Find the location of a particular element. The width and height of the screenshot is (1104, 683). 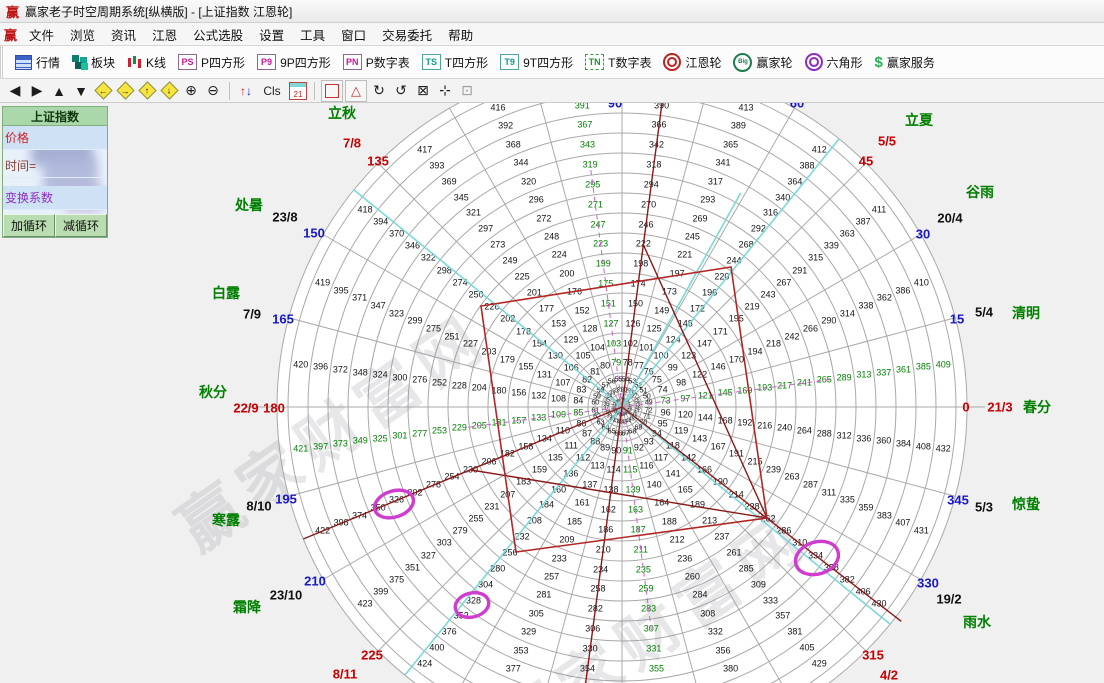

updown-sort-button: ↑ ↓ is located at coordinates (246, 91).